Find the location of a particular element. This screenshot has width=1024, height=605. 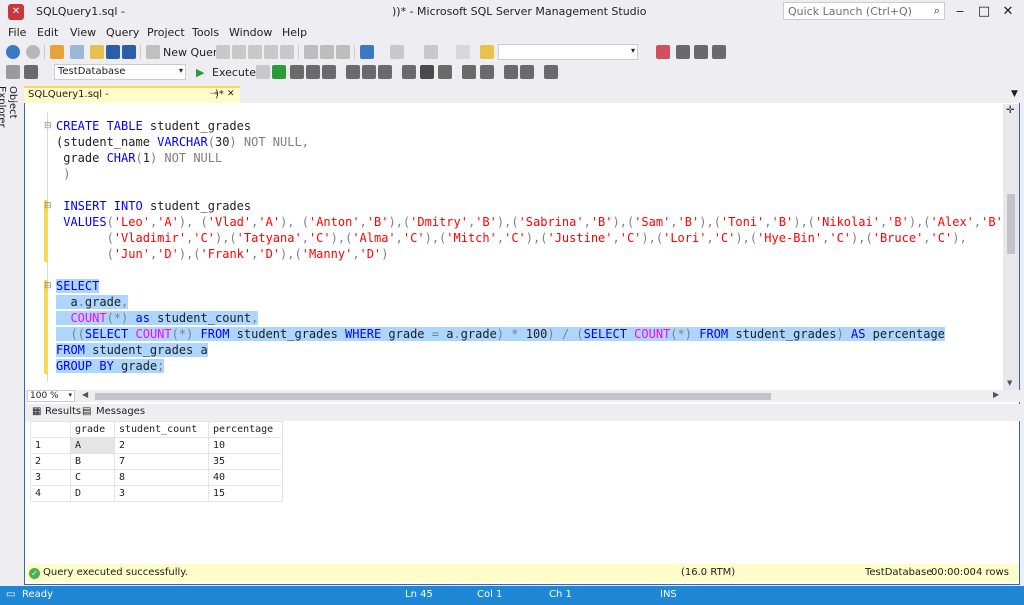

save-all-icon is located at coordinates (129, 52).